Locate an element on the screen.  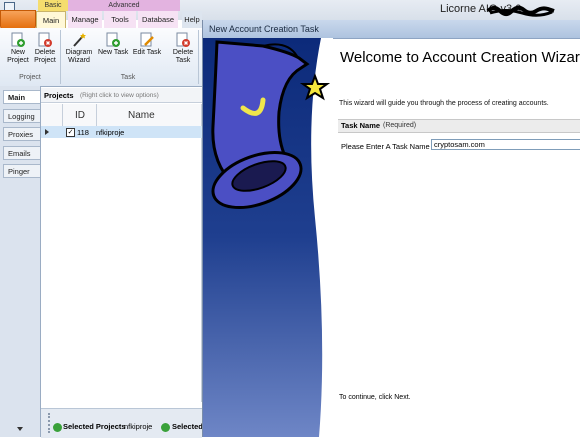
tab-help: Help is located at coordinates (192, 19).